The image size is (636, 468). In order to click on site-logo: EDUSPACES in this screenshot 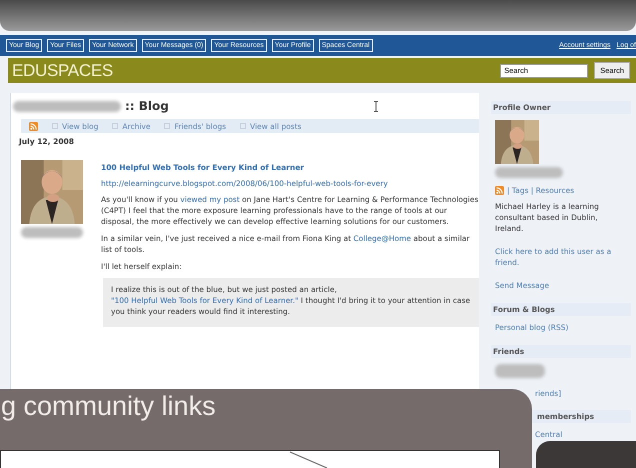, I will do `click(62, 70)`.